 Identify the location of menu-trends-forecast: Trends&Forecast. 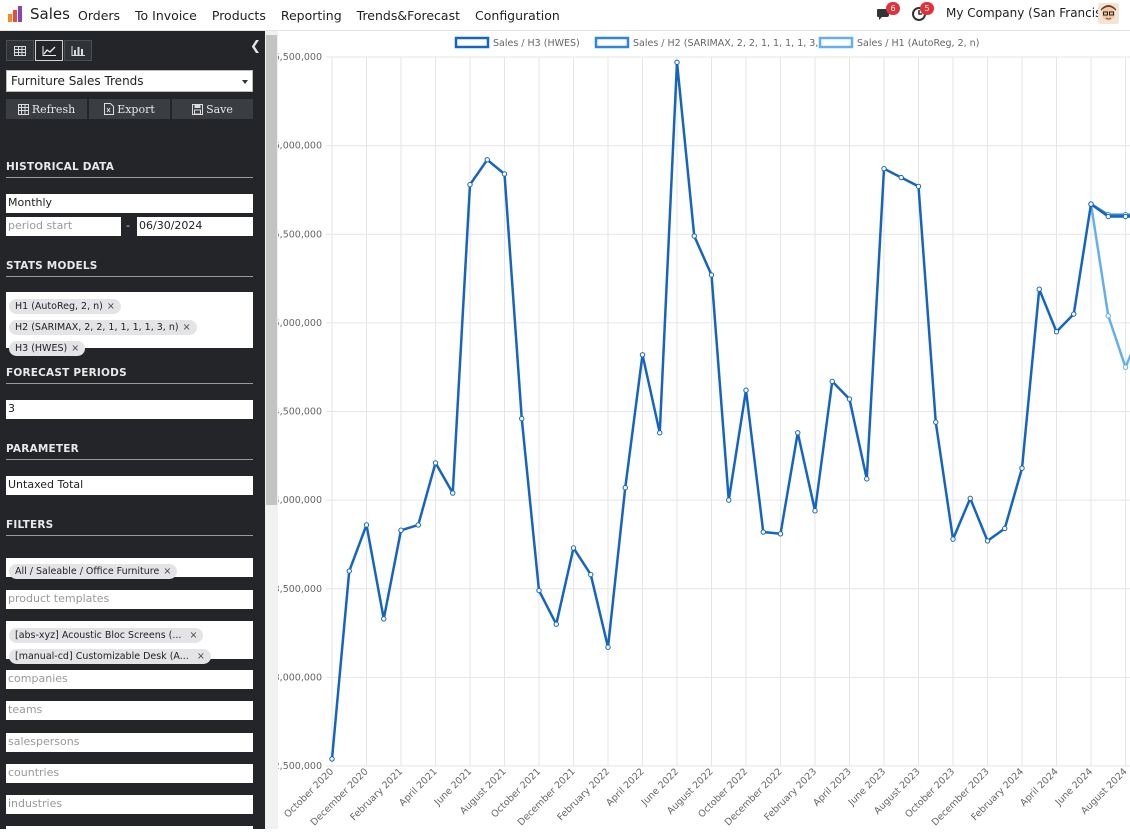
(408, 15).